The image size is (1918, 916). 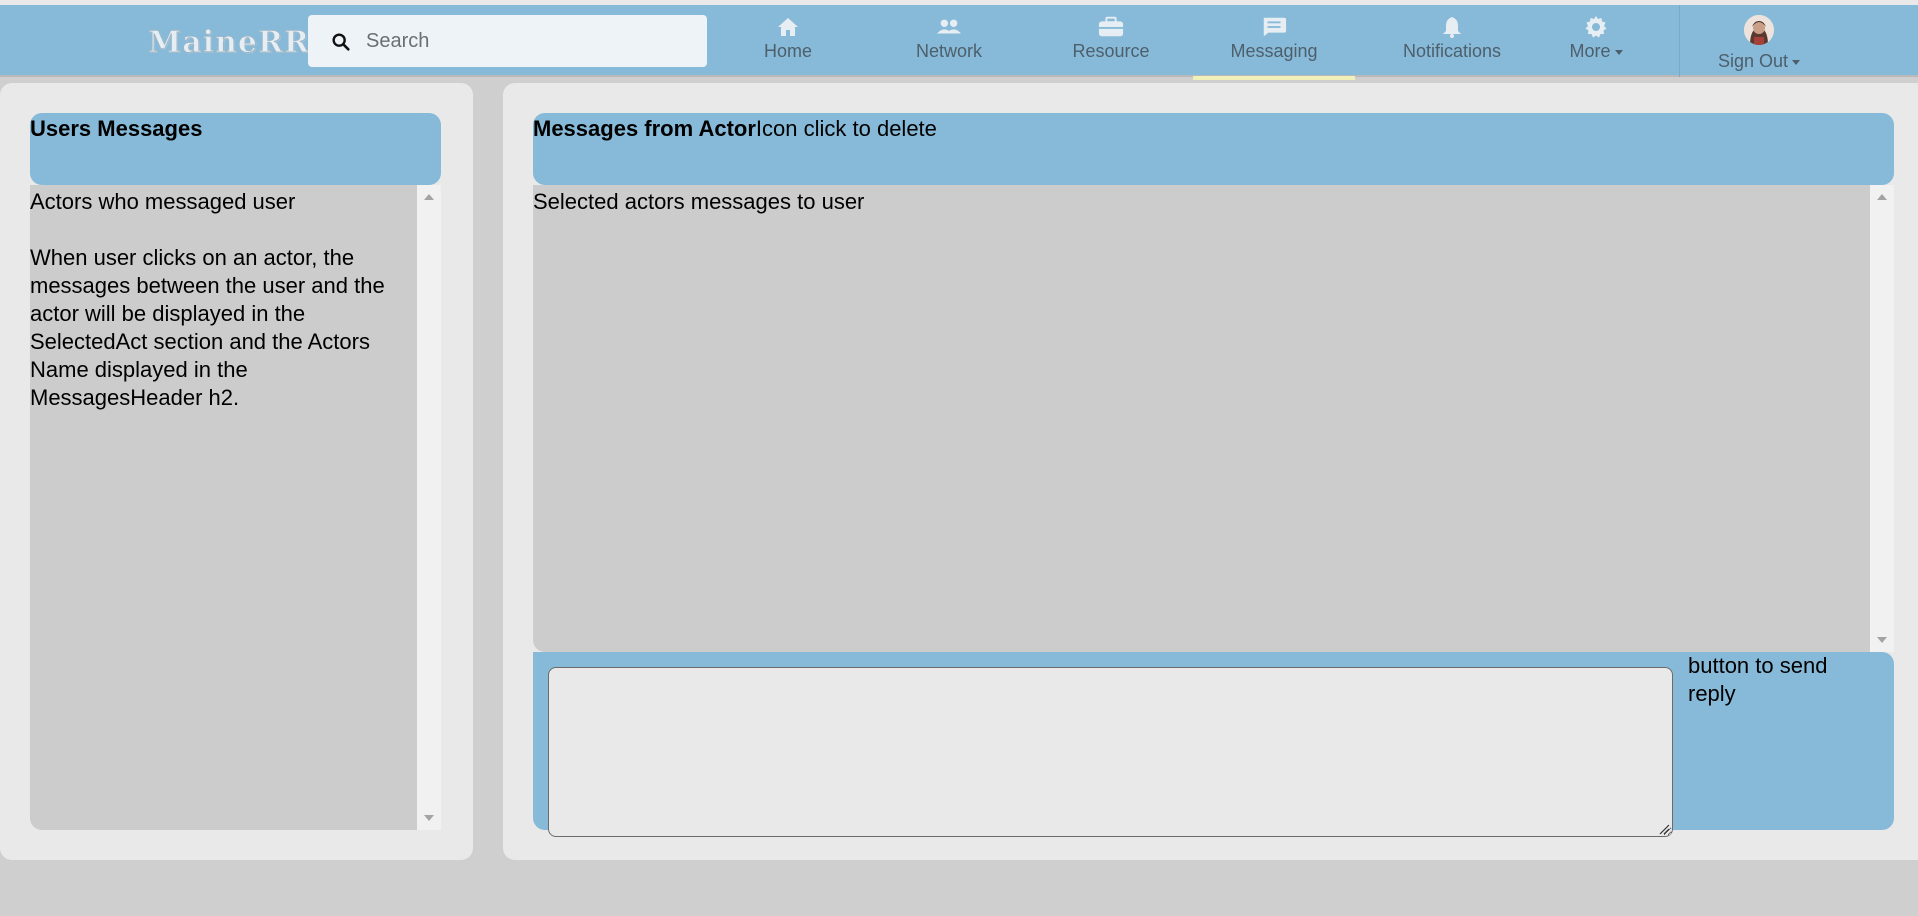 What do you see at coordinates (846, 128) in the screenshot?
I see `delete-icon-note: Icon click to delete` at bounding box center [846, 128].